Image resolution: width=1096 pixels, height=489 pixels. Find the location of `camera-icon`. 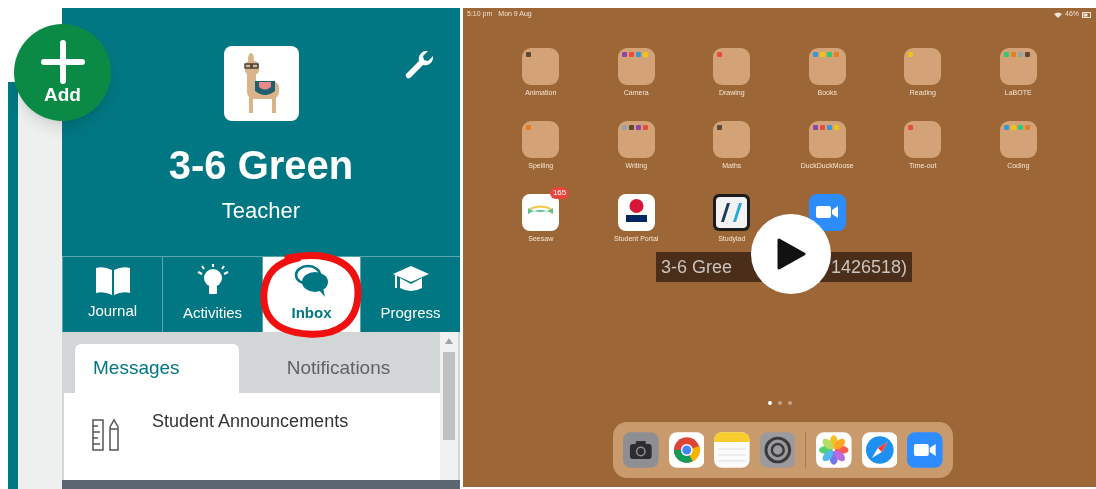

camera-icon is located at coordinates (641, 450).